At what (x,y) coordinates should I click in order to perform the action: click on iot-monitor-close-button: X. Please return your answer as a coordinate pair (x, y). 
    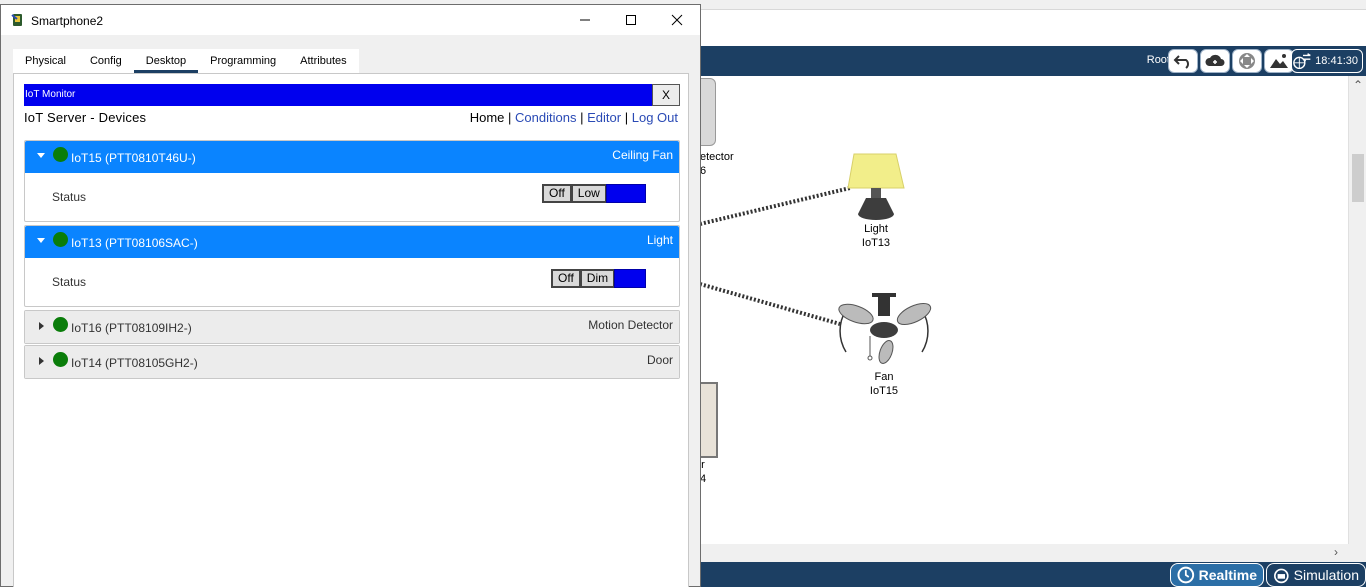
    Looking at the image, I should click on (666, 95).